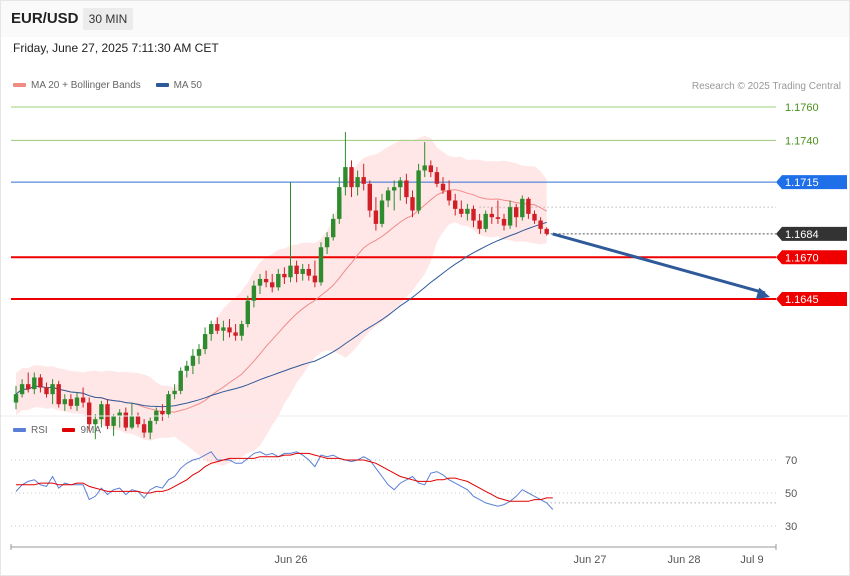 The height and width of the screenshot is (576, 850). Describe the element at coordinates (802, 235) in the screenshot. I see `price-label-1.1684: 1.1684` at that location.